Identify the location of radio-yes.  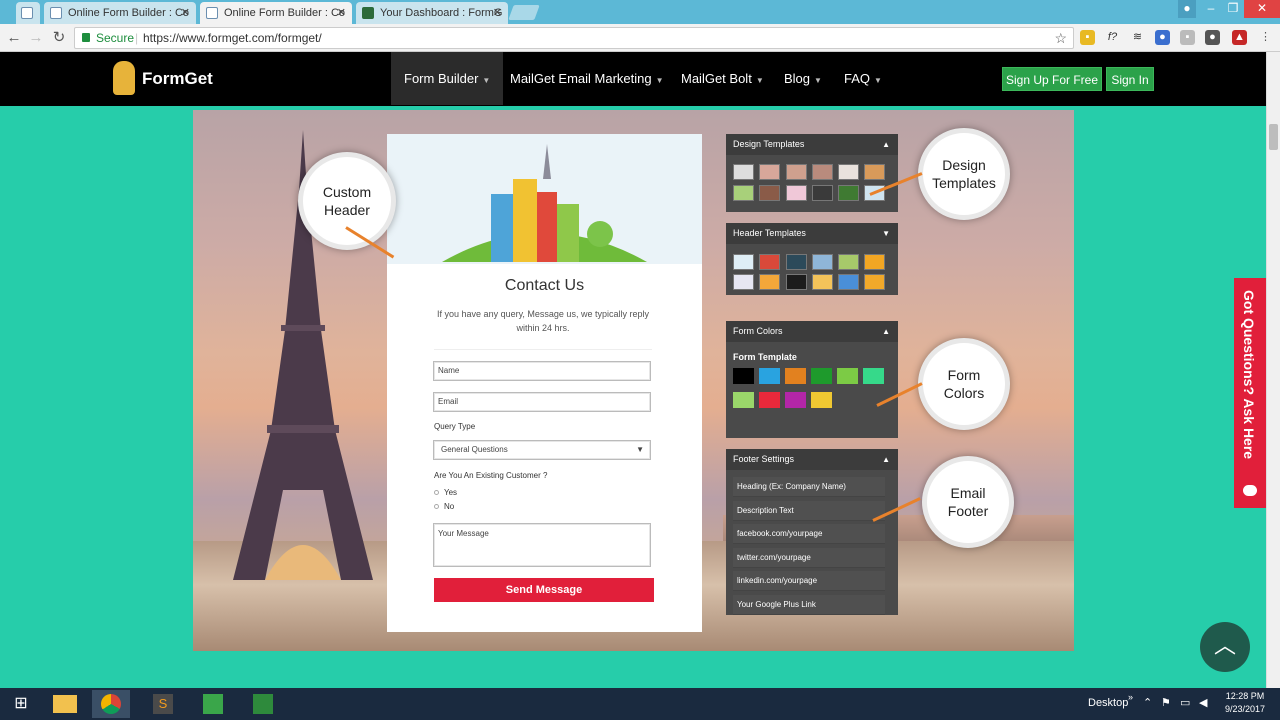
(436, 492).